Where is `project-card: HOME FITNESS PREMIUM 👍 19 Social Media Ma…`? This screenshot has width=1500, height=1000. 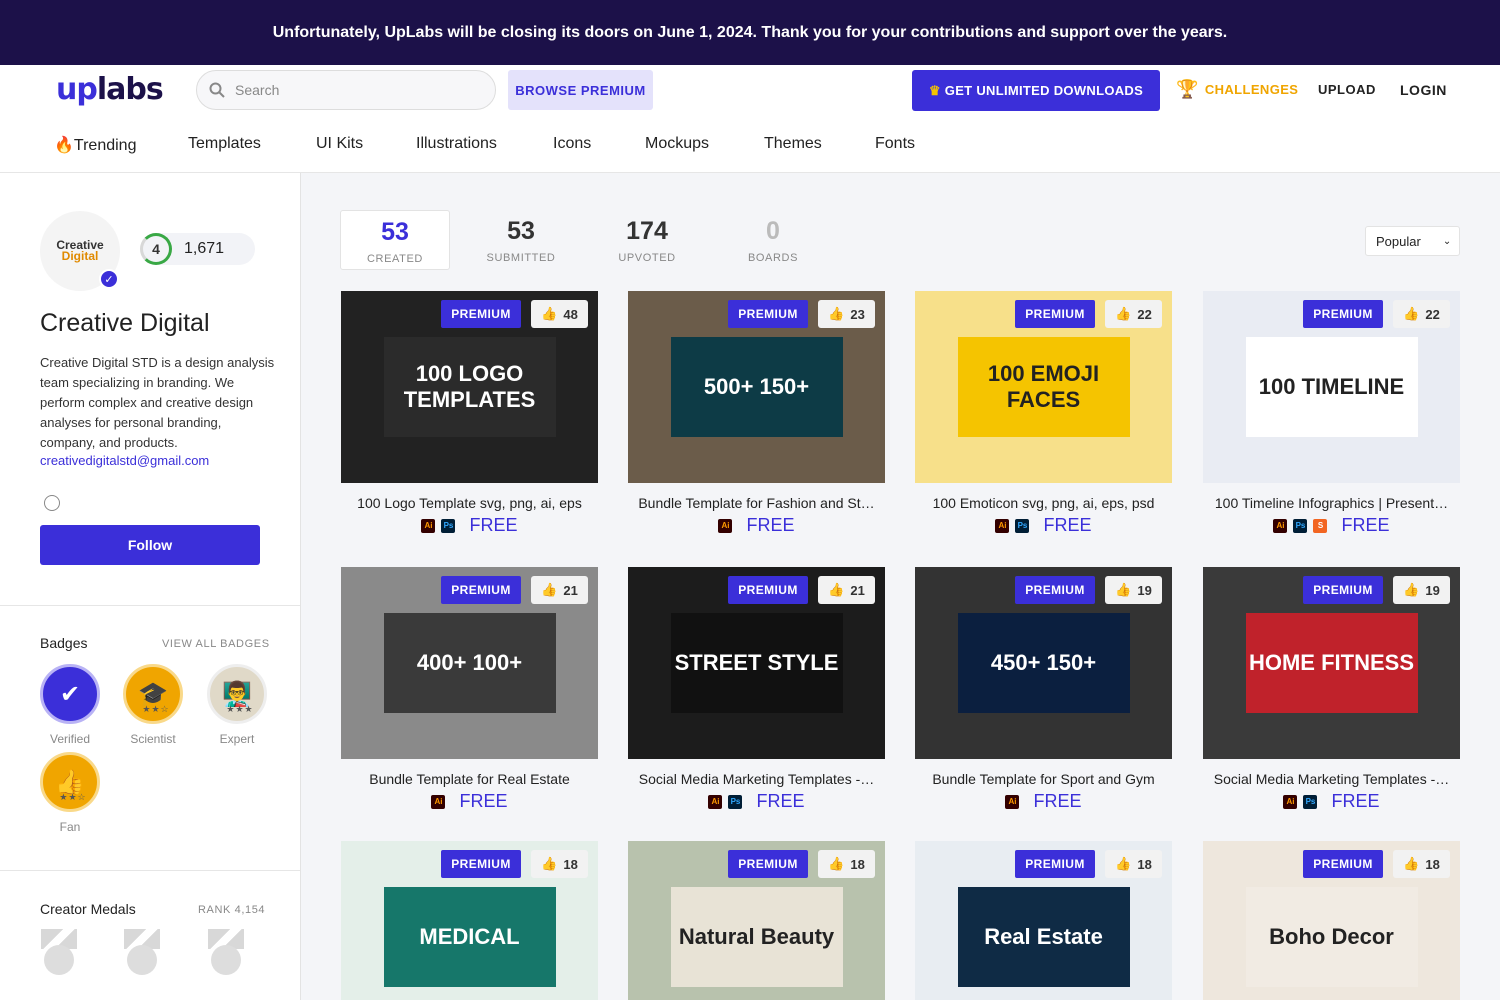
project-card: HOME FITNESS PREMIUM 👍 19 Social Media Ma… is located at coordinates (1331, 689).